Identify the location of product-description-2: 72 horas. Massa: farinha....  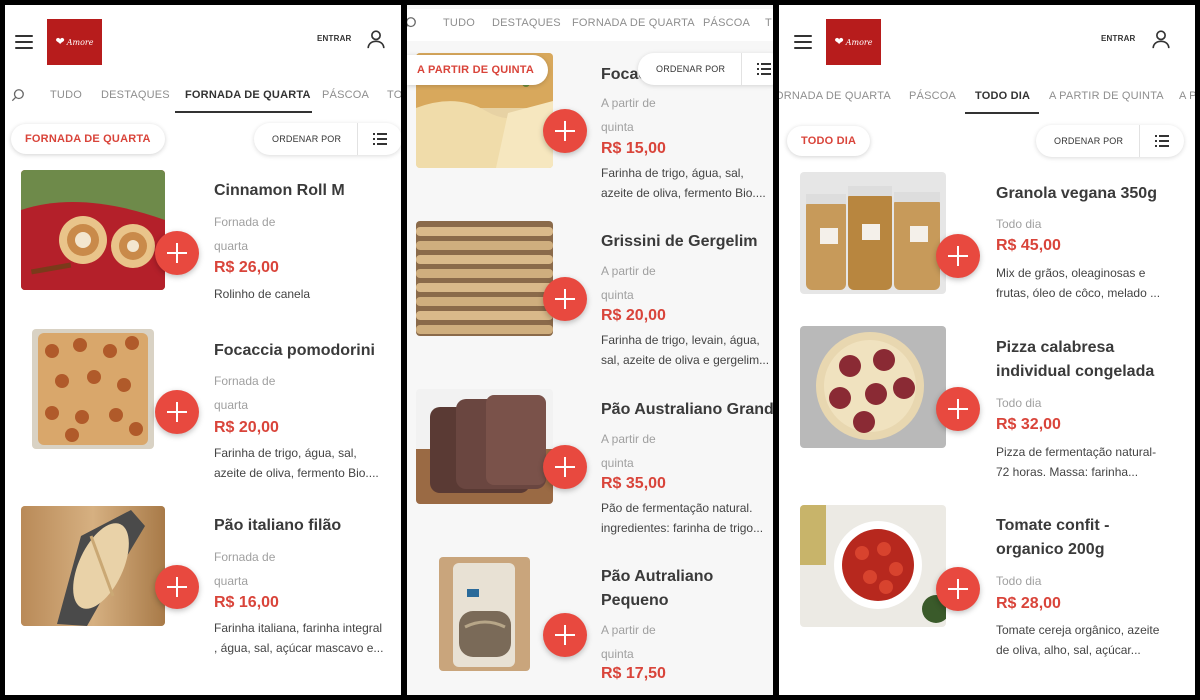
(1067, 472).